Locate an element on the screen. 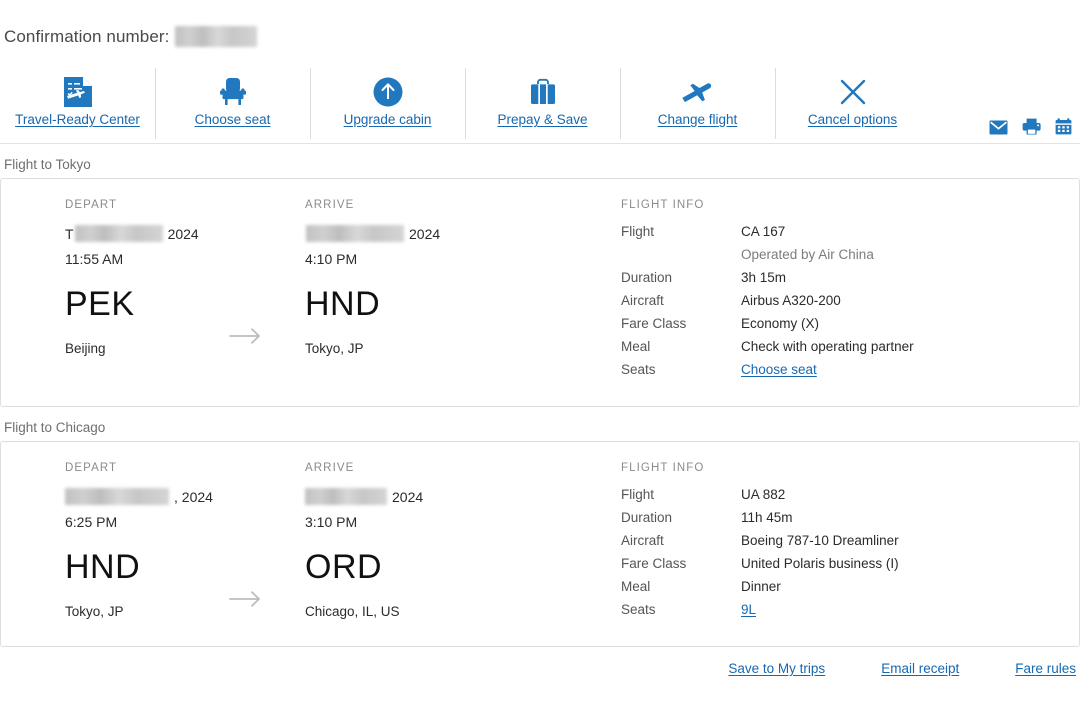  info-value-flight: CA 167 is located at coordinates (763, 231).